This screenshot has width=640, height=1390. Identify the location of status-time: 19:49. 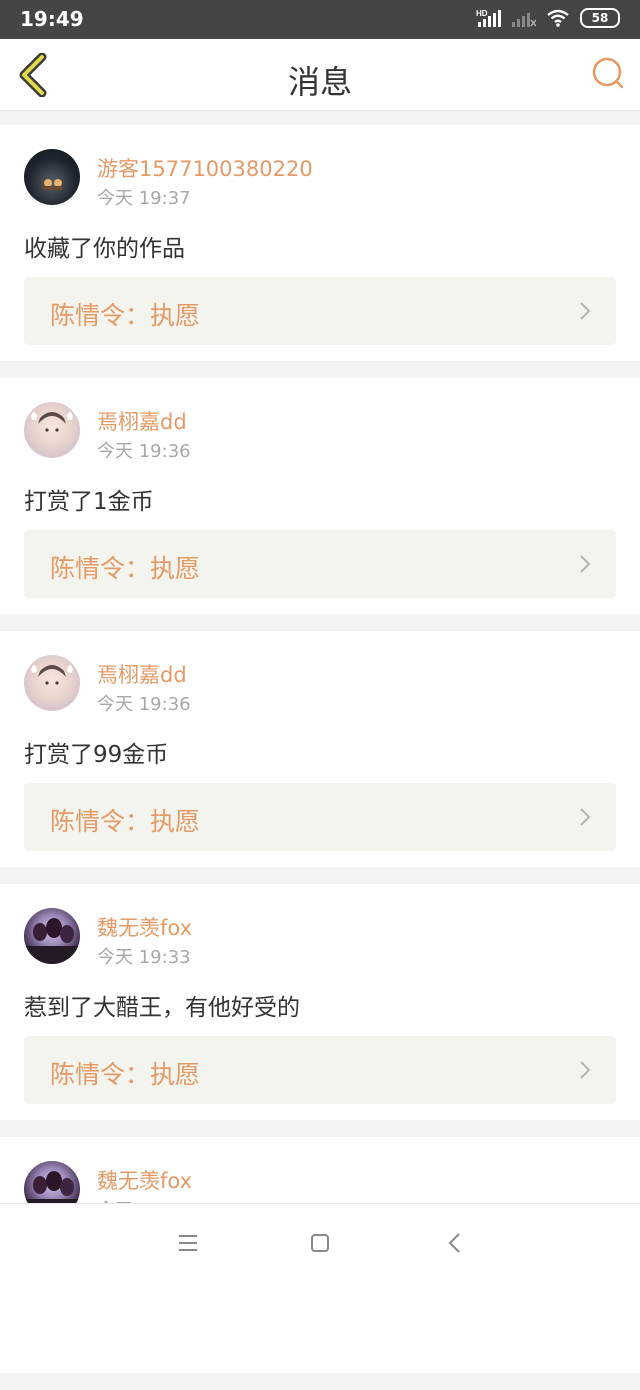
(52, 19).